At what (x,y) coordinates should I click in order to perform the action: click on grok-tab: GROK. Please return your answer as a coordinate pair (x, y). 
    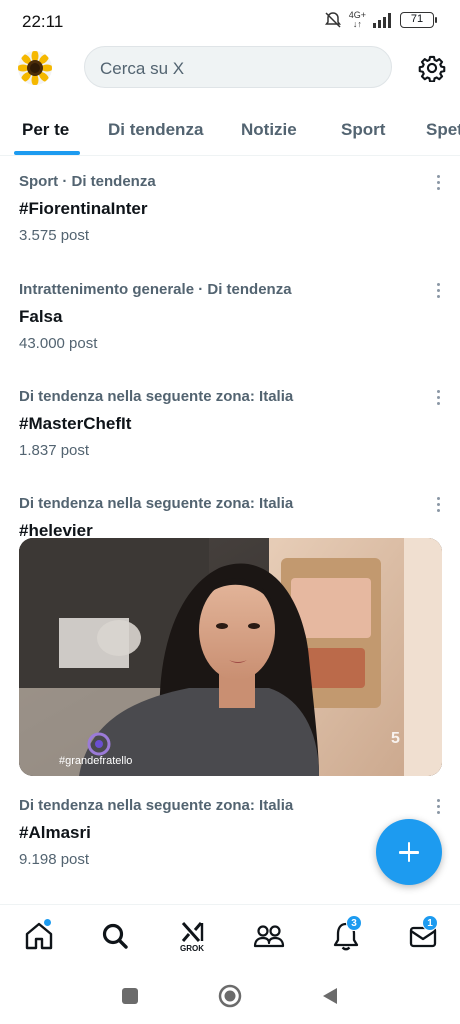
    Looking at the image, I should click on (192, 936).